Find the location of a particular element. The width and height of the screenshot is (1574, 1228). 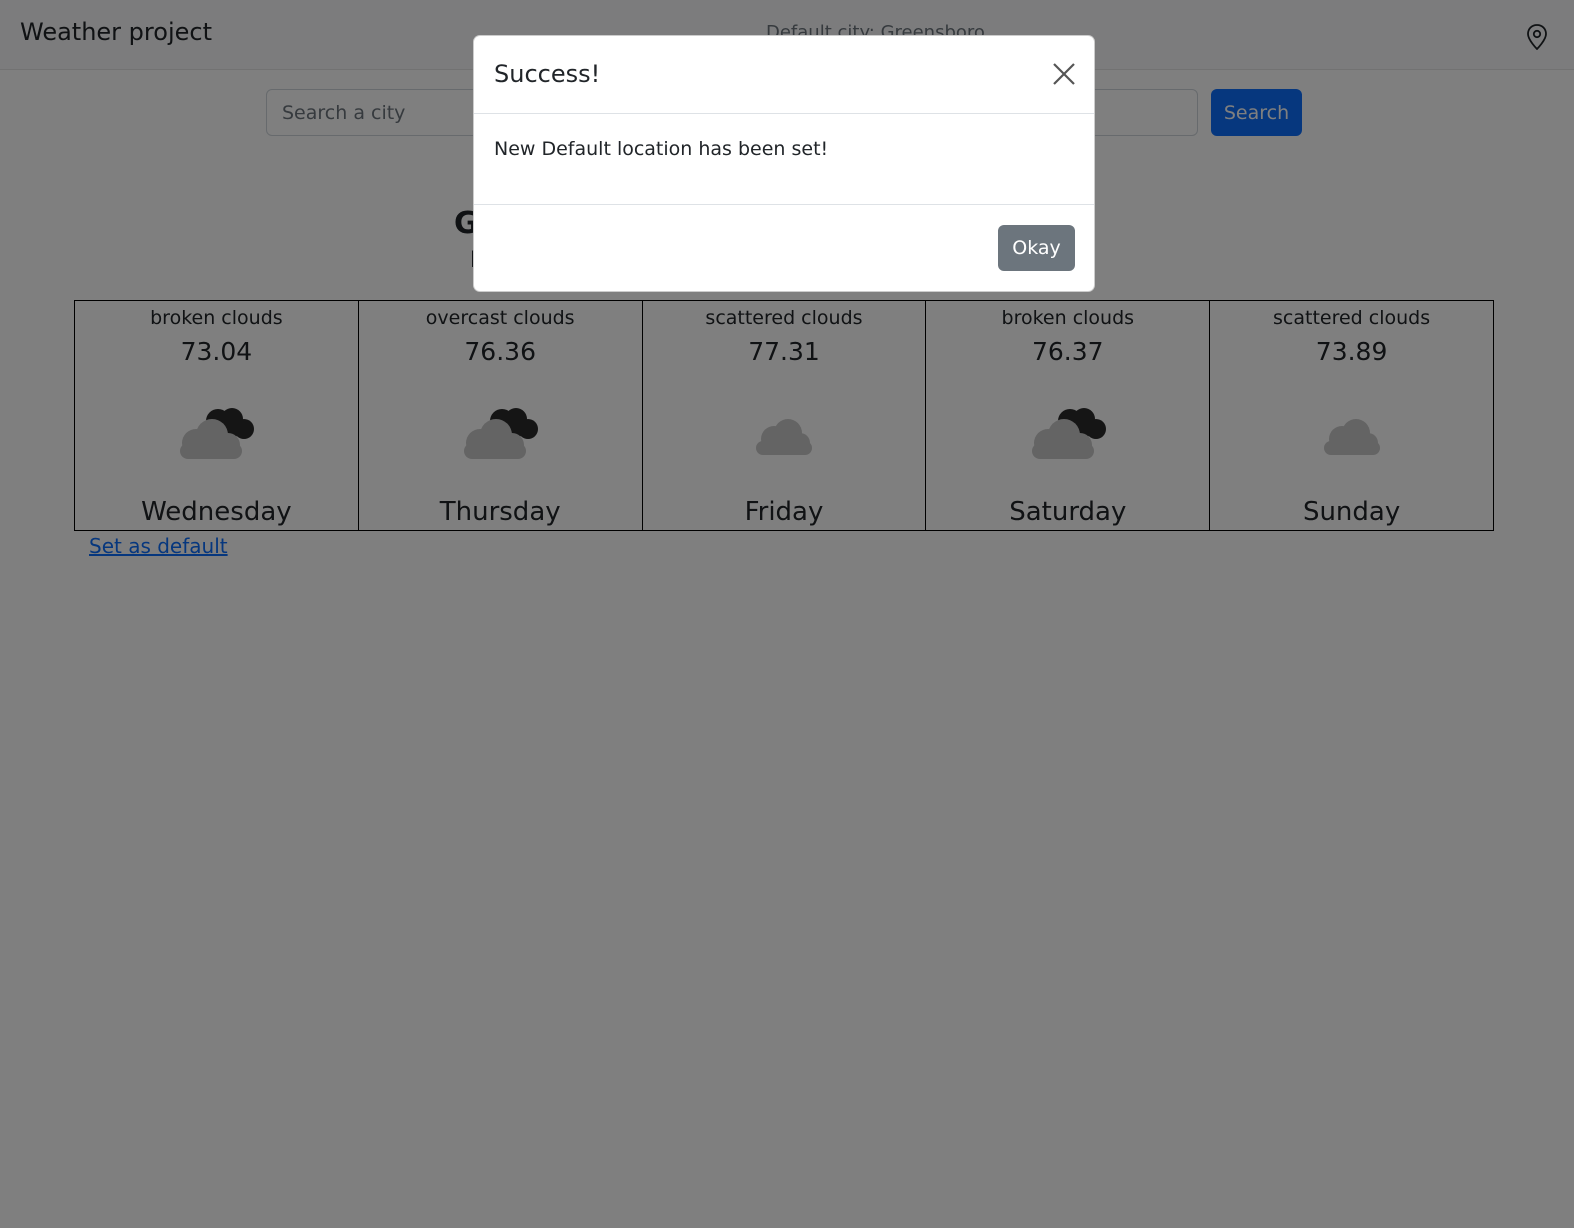

modal-body: New Default location has been set! is located at coordinates (784, 159).